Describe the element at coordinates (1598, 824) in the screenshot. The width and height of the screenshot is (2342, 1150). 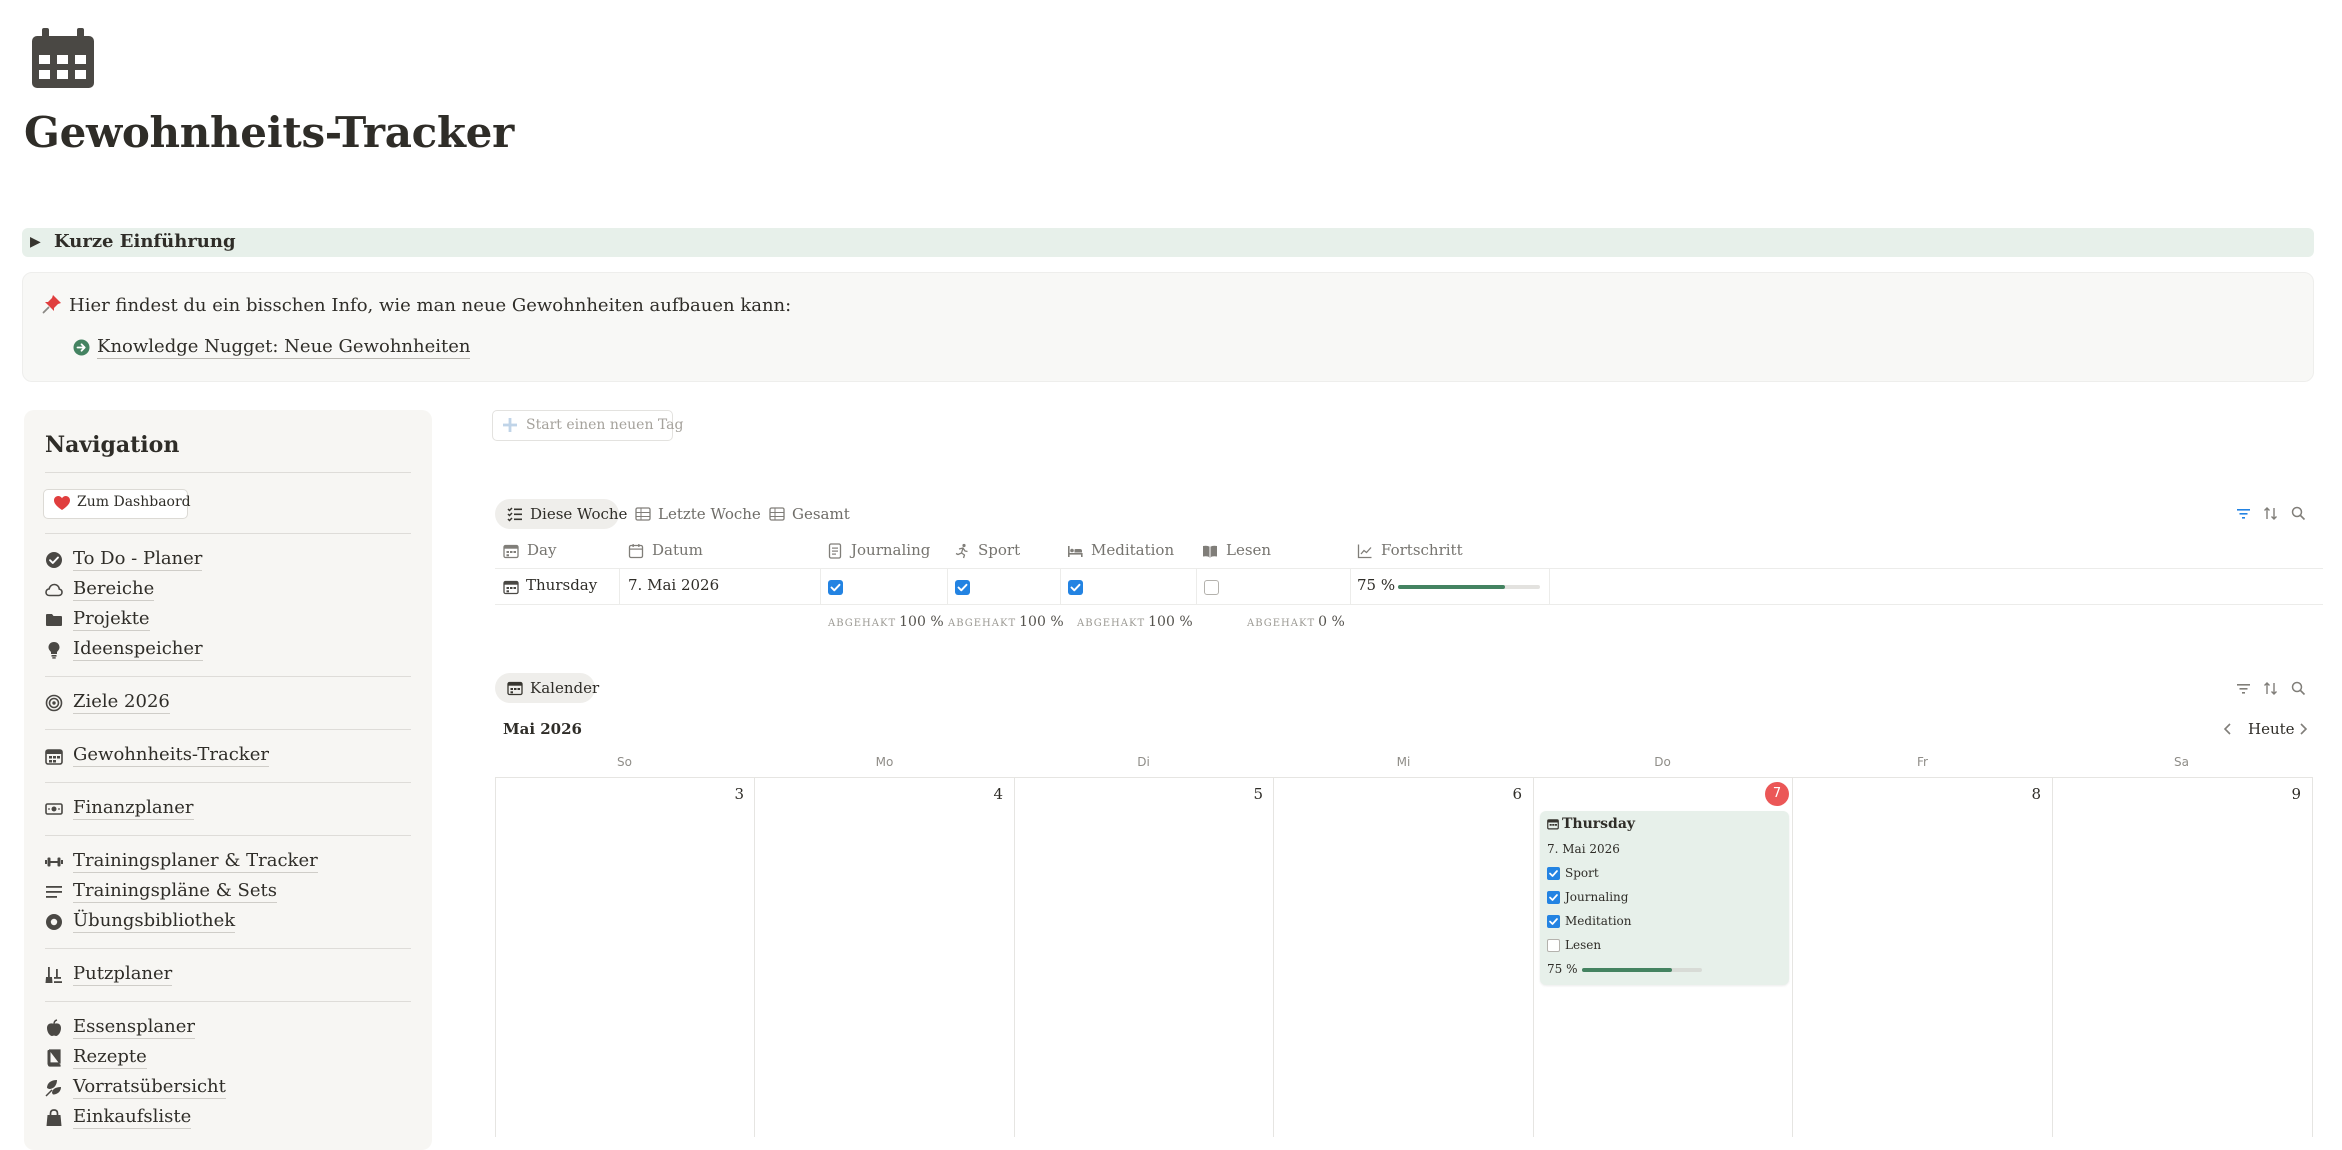
I see `card-title: Thursday` at that location.